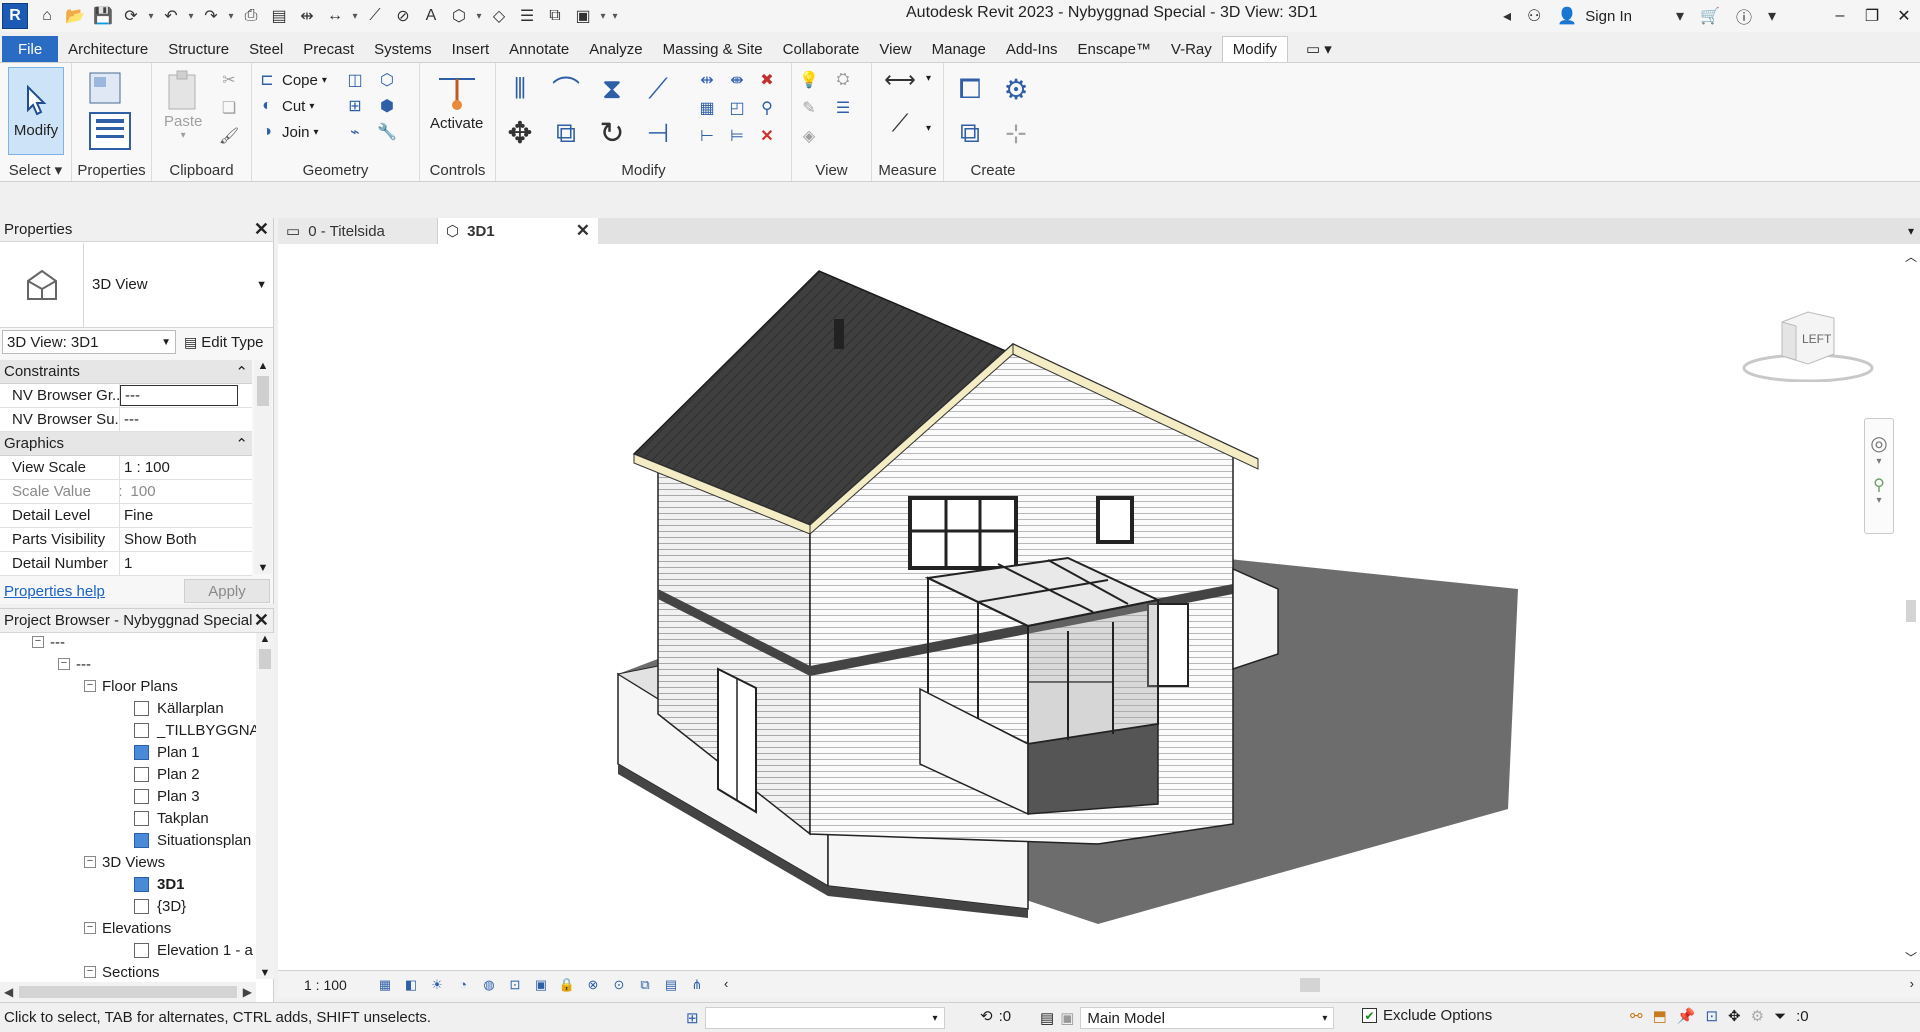 The height and width of the screenshot is (1032, 1920). What do you see at coordinates (287, 132) in the screenshot?
I see `join-button: ◑ Join ▾` at bounding box center [287, 132].